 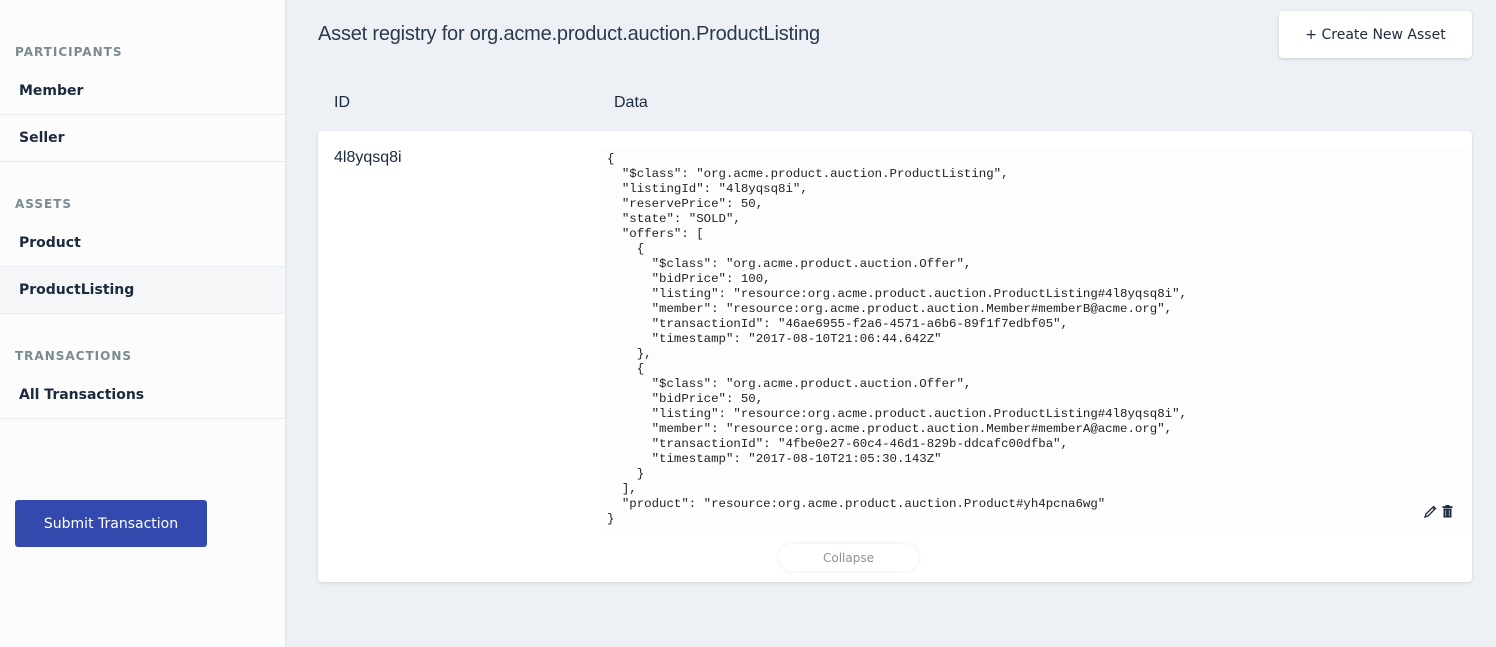 What do you see at coordinates (142, 290) in the screenshot?
I see `sidebar-item-productlisting: ProductListing` at bounding box center [142, 290].